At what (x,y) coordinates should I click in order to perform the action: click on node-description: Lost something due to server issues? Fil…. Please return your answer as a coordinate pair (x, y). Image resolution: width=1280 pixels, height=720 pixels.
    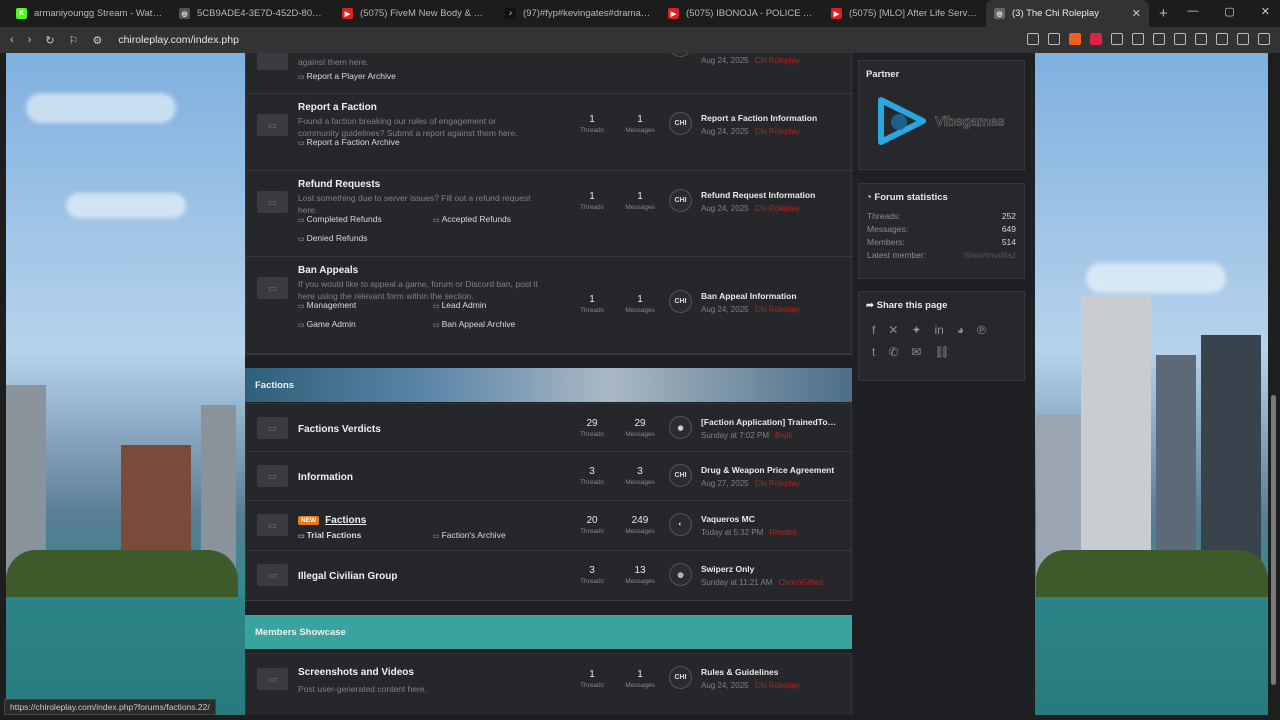
    Looking at the image, I should click on (414, 204).